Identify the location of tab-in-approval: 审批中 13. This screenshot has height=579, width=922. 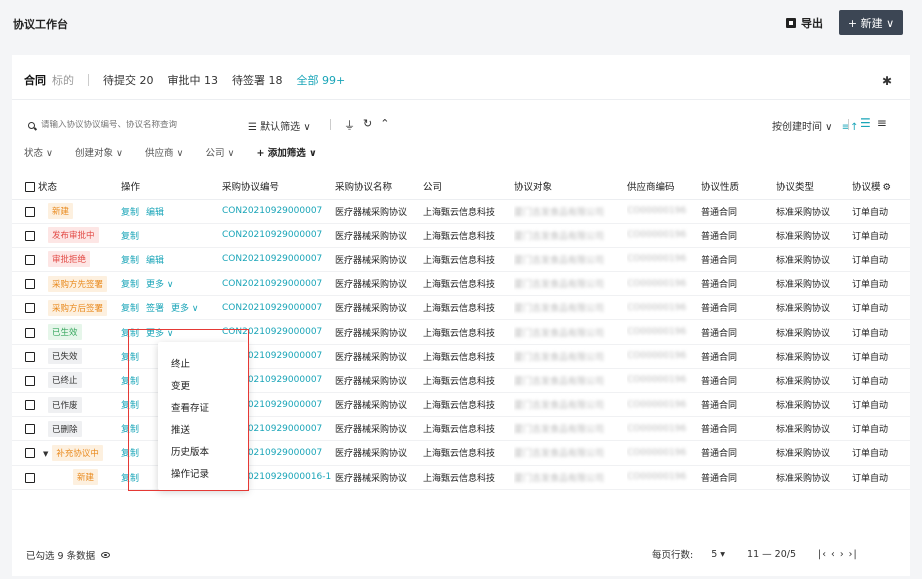
(193, 80).